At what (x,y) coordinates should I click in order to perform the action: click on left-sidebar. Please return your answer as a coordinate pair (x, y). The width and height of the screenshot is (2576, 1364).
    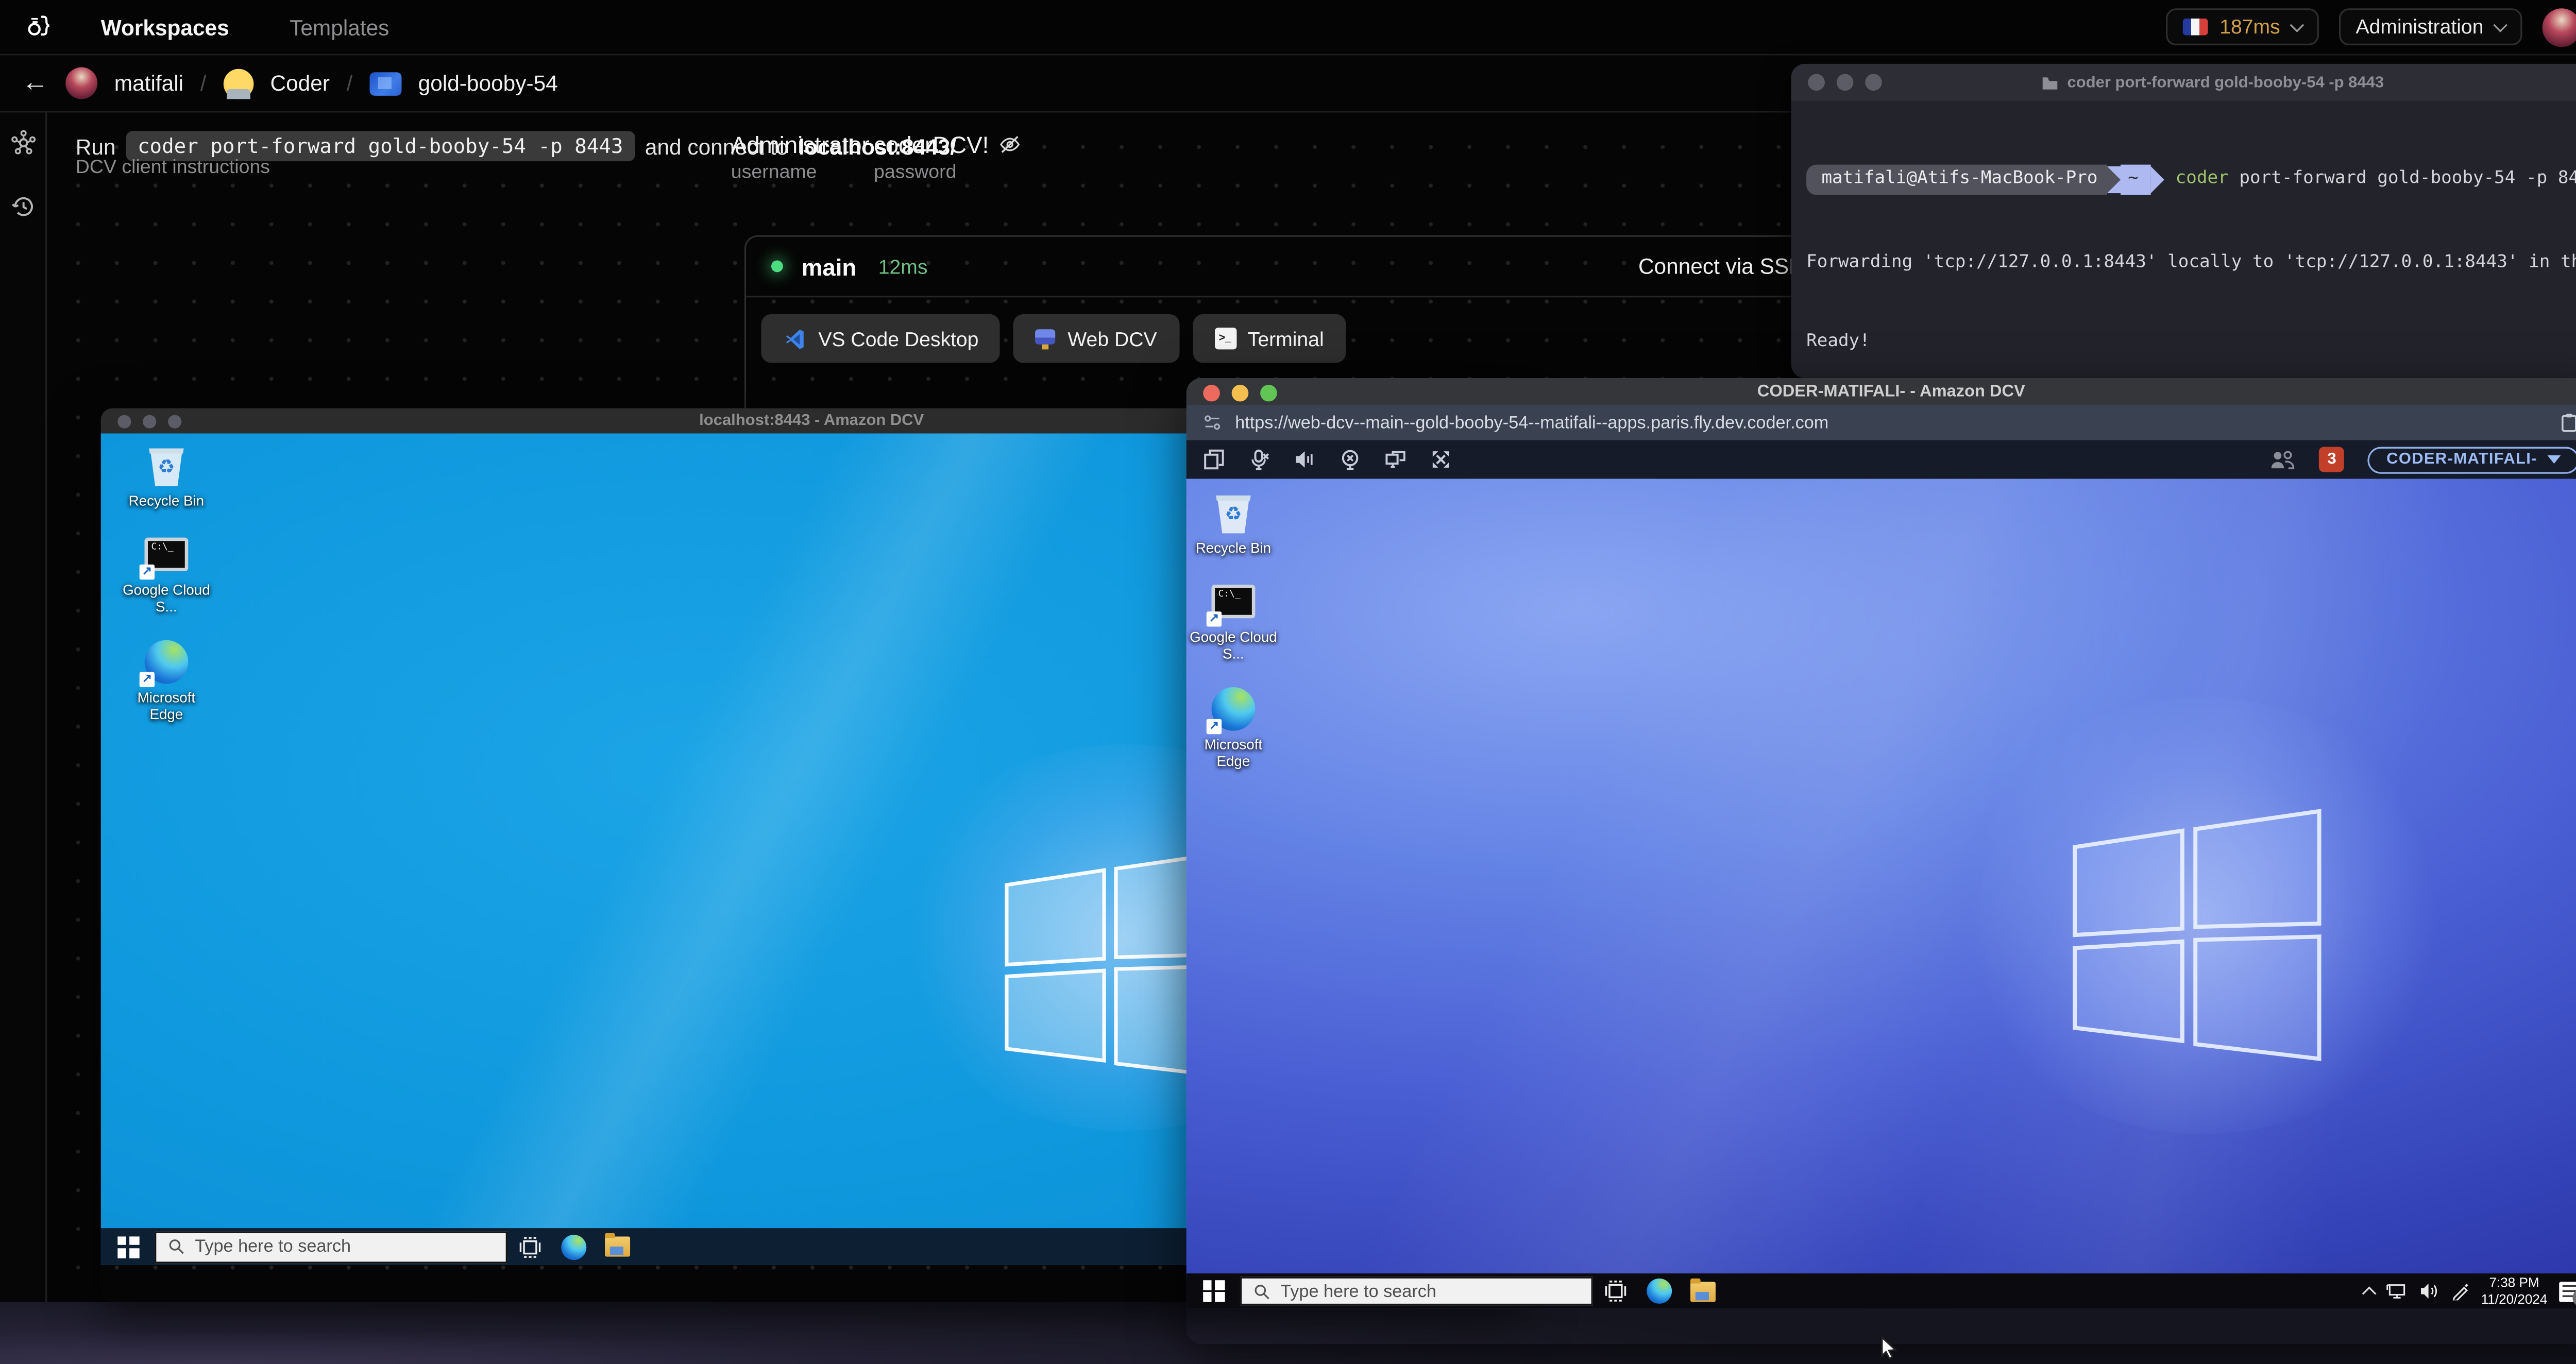
    Looking at the image, I should click on (23, 738).